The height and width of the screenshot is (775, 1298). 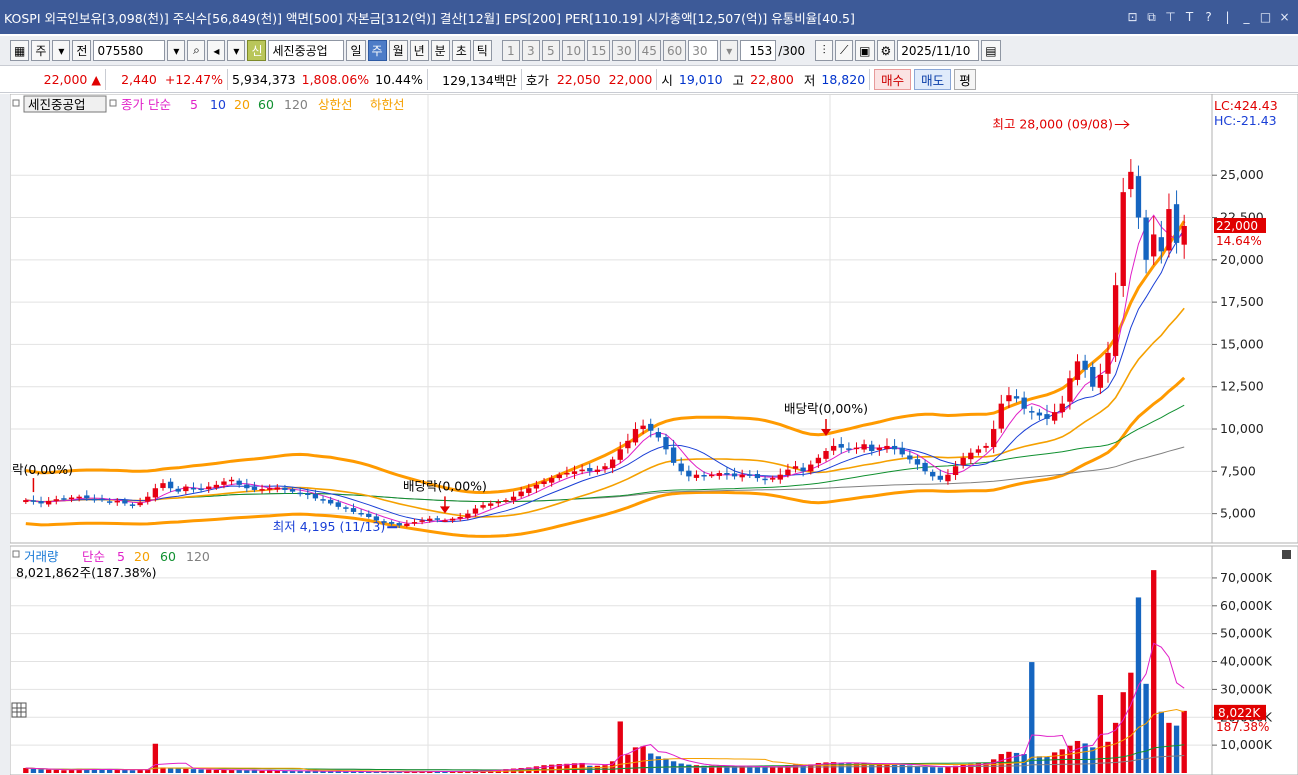 I want to click on copy-icon: ⧉, so click(x=1151, y=17).